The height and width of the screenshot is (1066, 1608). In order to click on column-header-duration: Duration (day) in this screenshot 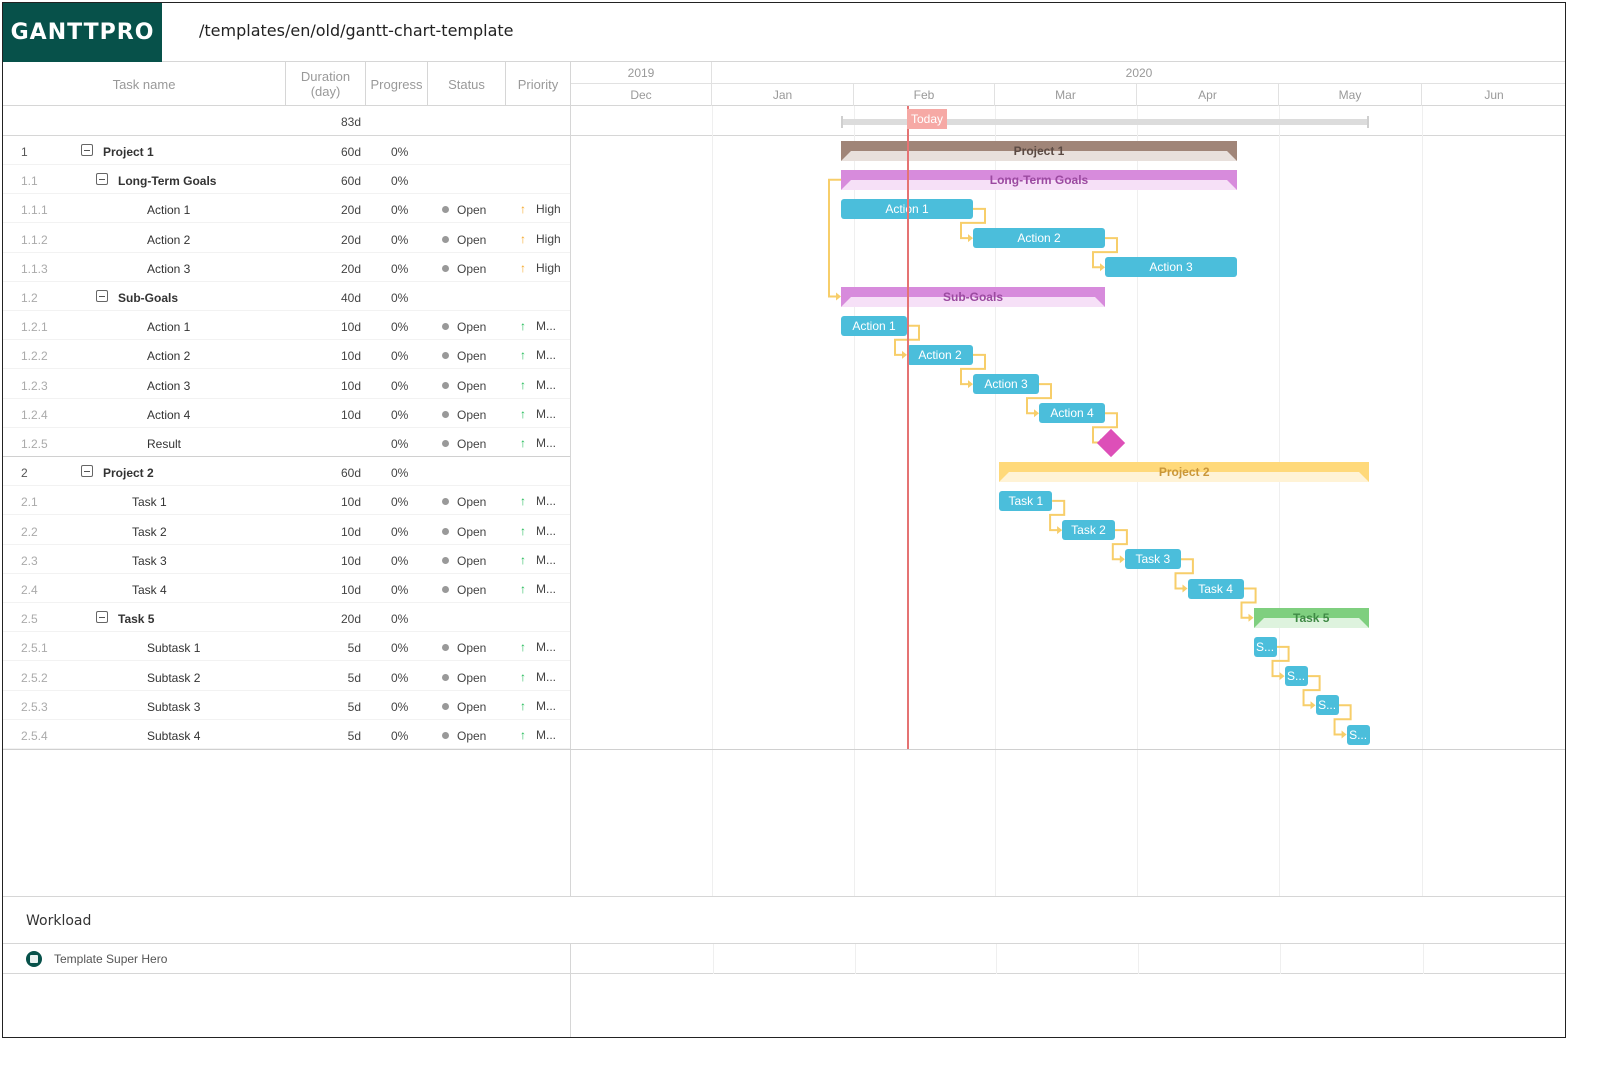, I will do `click(326, 84)`.